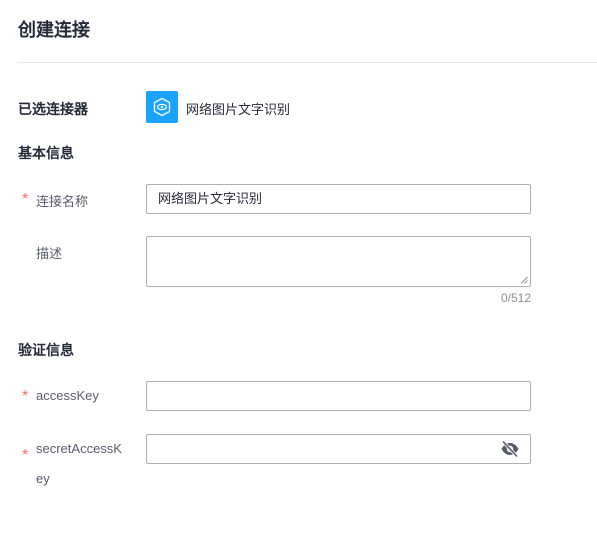  Describe the element at coordinates (79, 448) in the screenshot. I see `secret-access-key-label-line1: secretAccessK` at that location.